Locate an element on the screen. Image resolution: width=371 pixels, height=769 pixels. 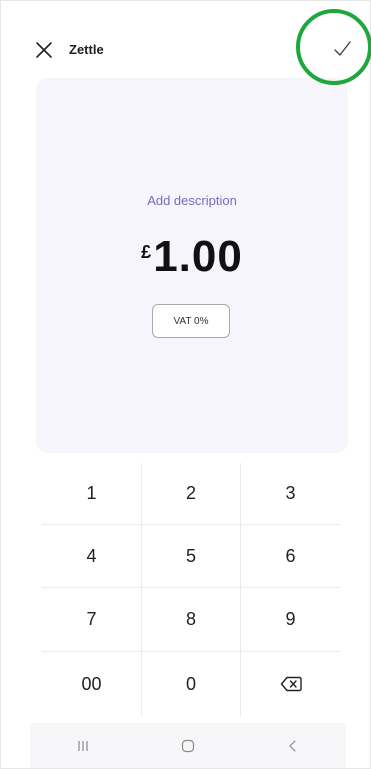
home-button is located at coordinates (188, 746).